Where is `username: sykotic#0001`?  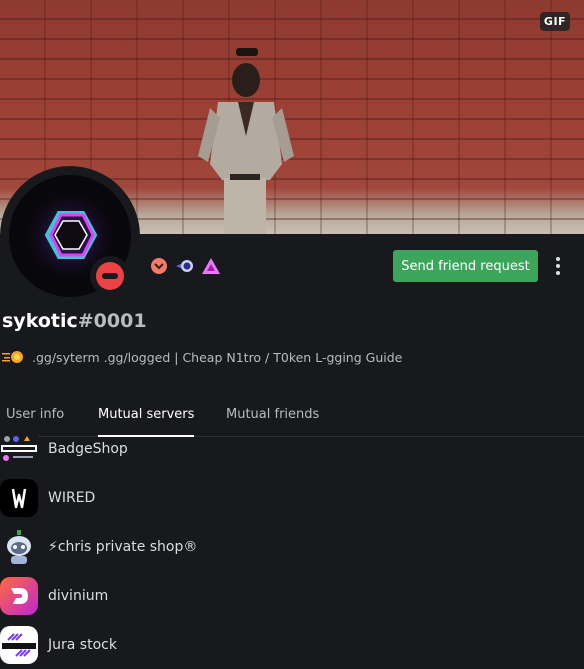 username: sykotic#0001 is located at coordinates (74, 321).